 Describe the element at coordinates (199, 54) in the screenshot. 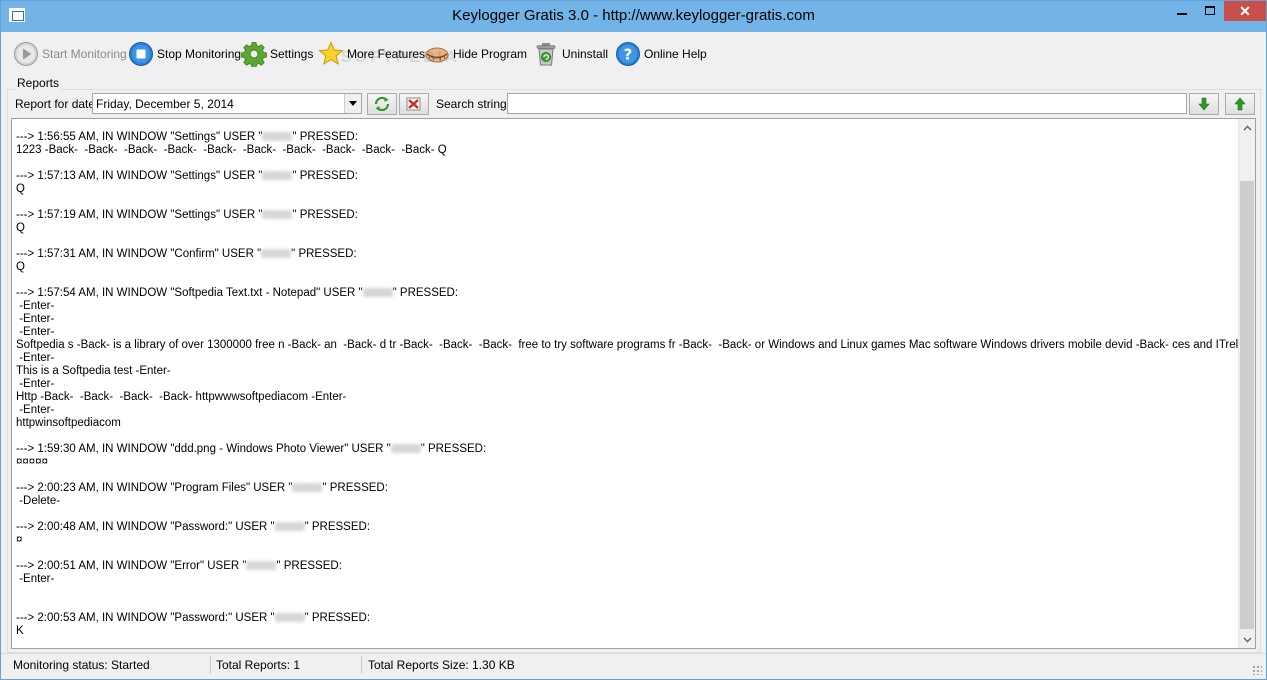

I see `stop-monitoring-label: Stop Monitoring` at that location.